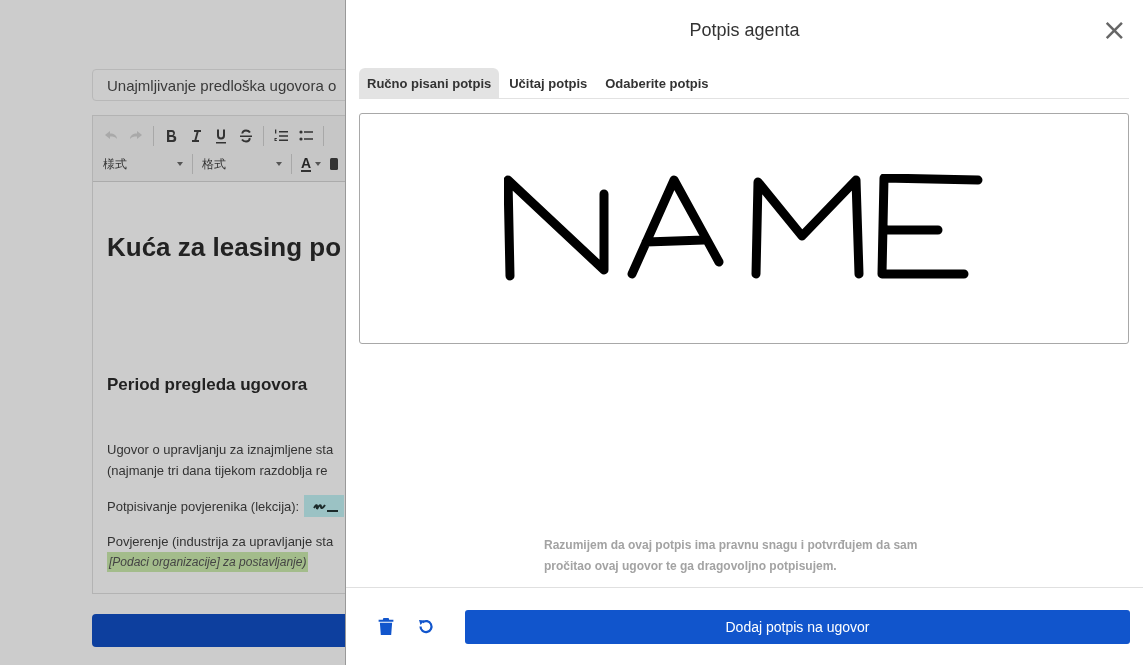 This screenshot has width=1143, height=665. I want to click on tab: Učitaj potpis, so click(548, 83).